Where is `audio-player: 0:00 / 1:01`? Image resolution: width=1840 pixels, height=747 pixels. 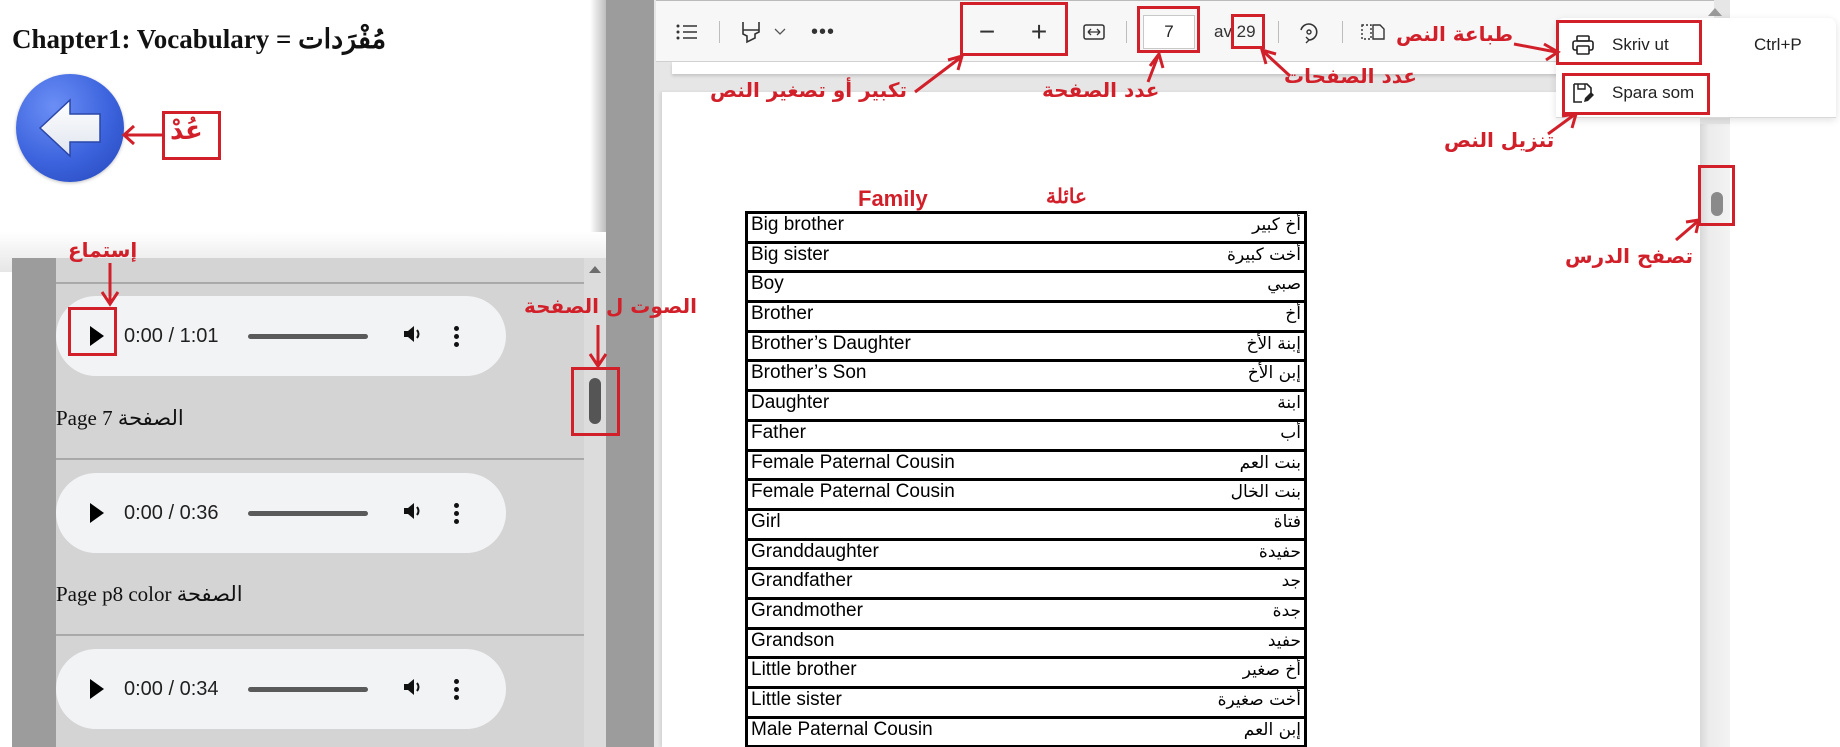 audio-player: 0:00 / 1:01 is located at coordinates (281, 336).